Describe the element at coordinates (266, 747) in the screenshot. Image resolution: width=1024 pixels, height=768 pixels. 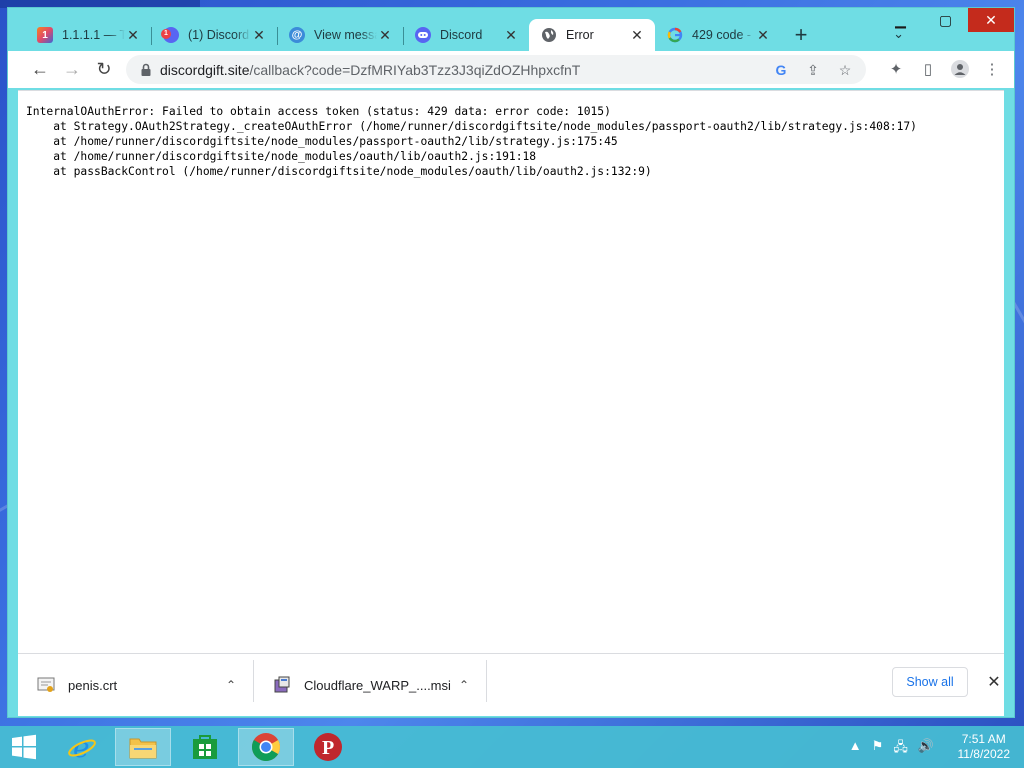
I see `chrome-icon` at that location.